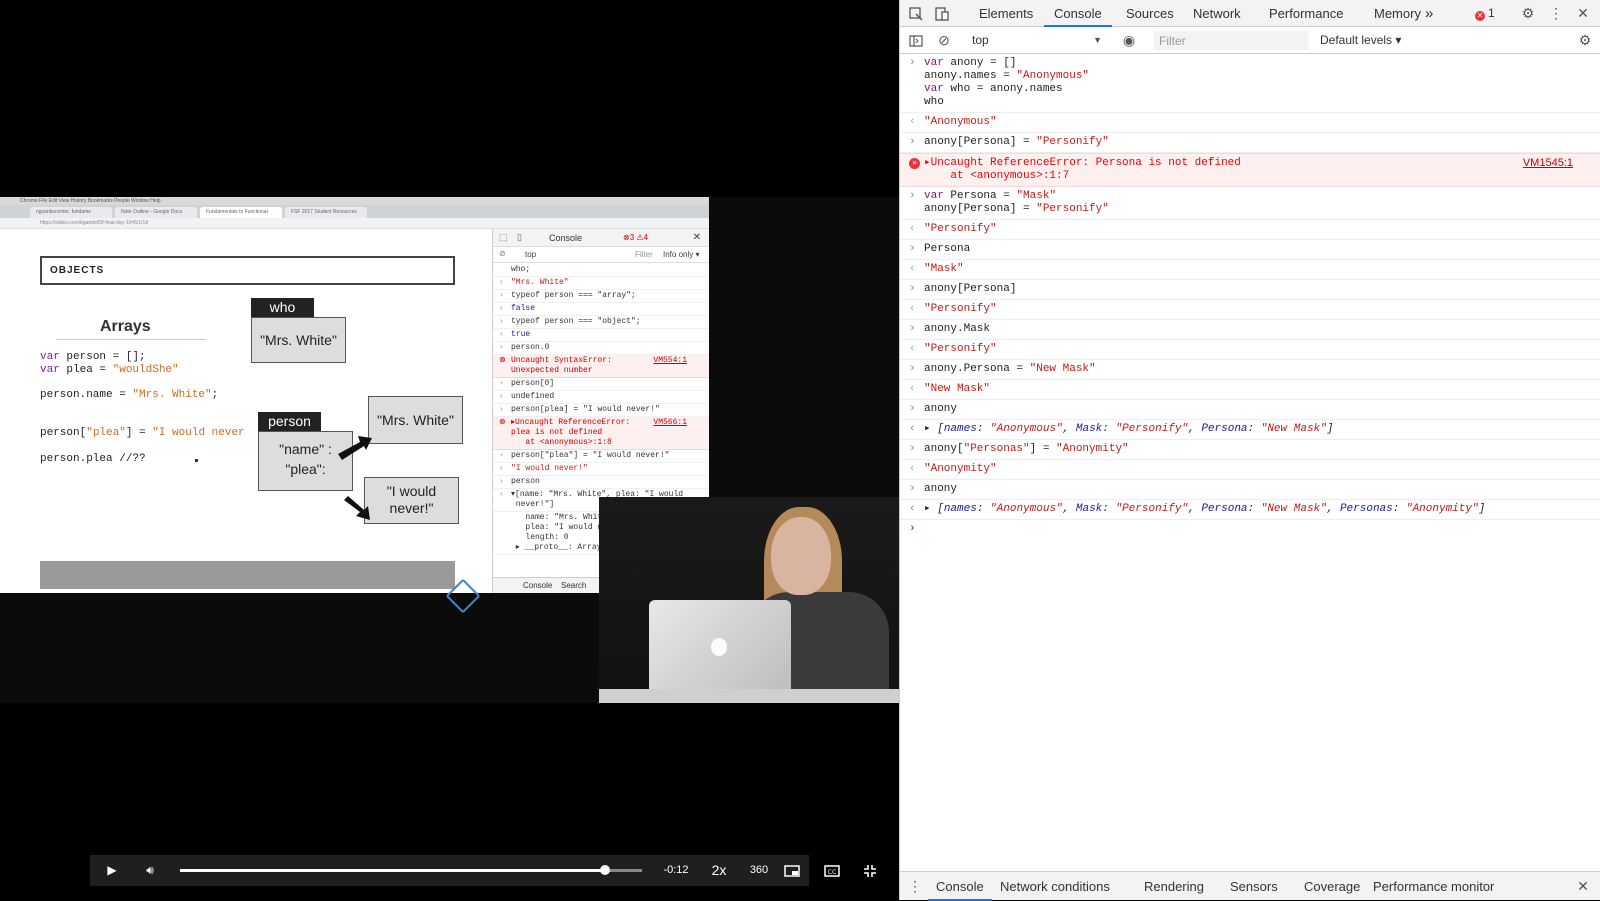 The width and height of the screenshot is (1600, 901). What do you see at coordinates (86, 395) in the screenshot?
I see `code-text: person.name =` at bounding box center [86, 395].